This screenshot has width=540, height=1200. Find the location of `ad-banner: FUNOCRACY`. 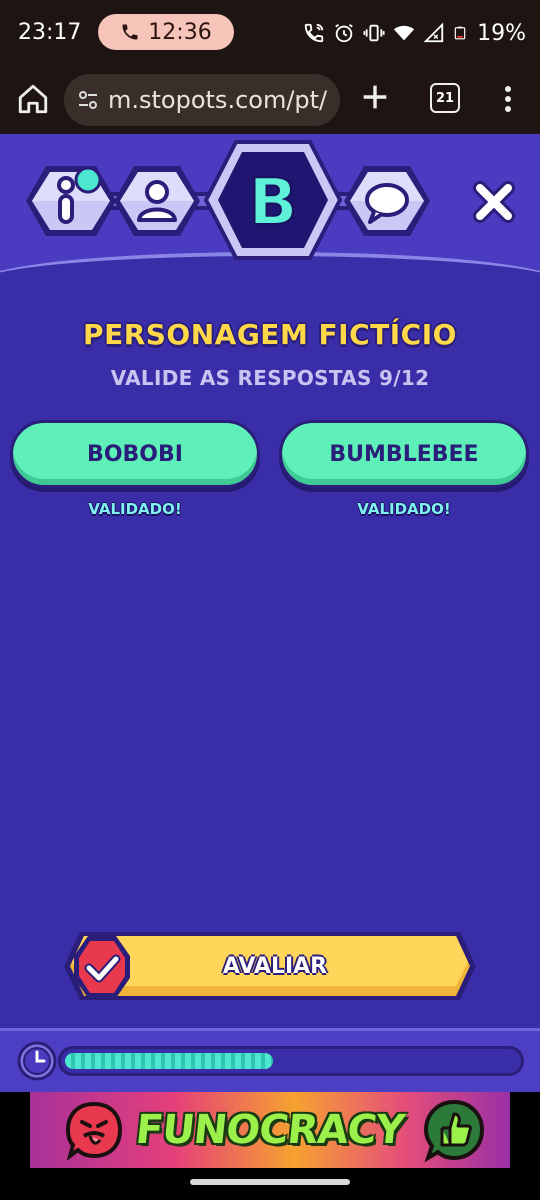

ad-banner: FUNOCRACY is located at coordinates (270, 1130).